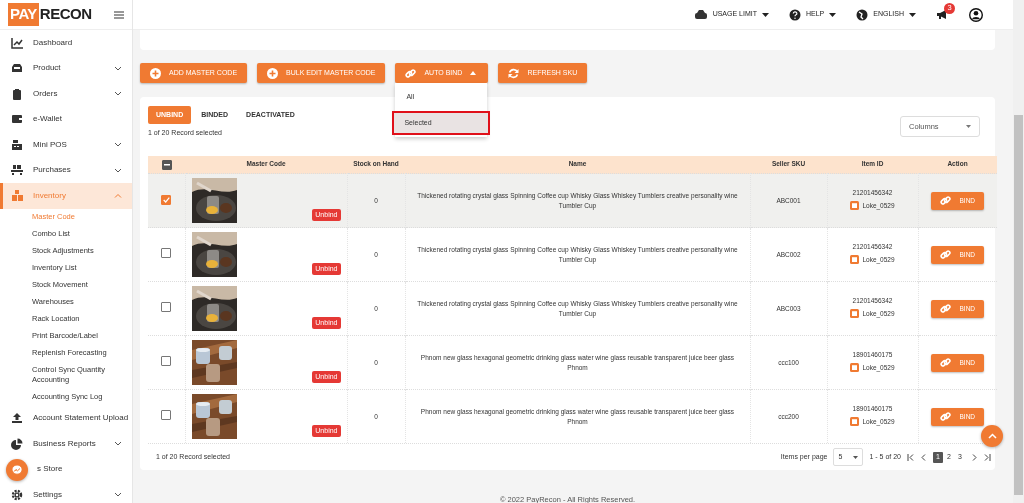 This screenshot has height=503, width=1024. Describe the element at coordinates (17, 195) in the screenshot. I see `boxes-icon` at that location.